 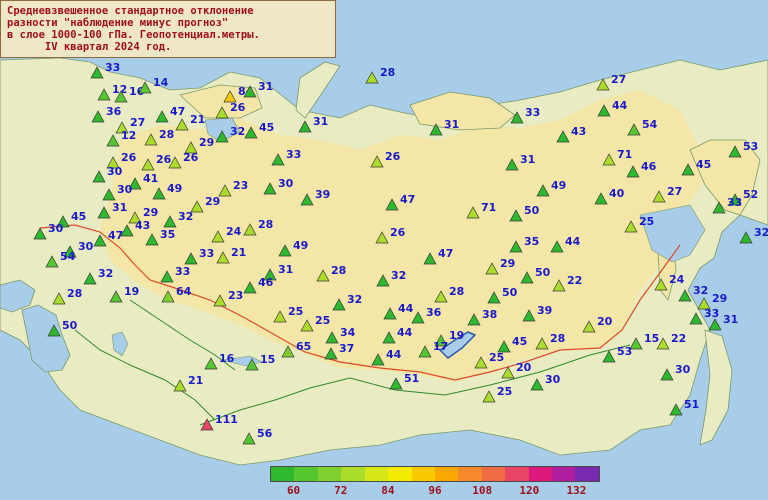 I want to click on station-value-label: 20, so click(x=524, y=367).